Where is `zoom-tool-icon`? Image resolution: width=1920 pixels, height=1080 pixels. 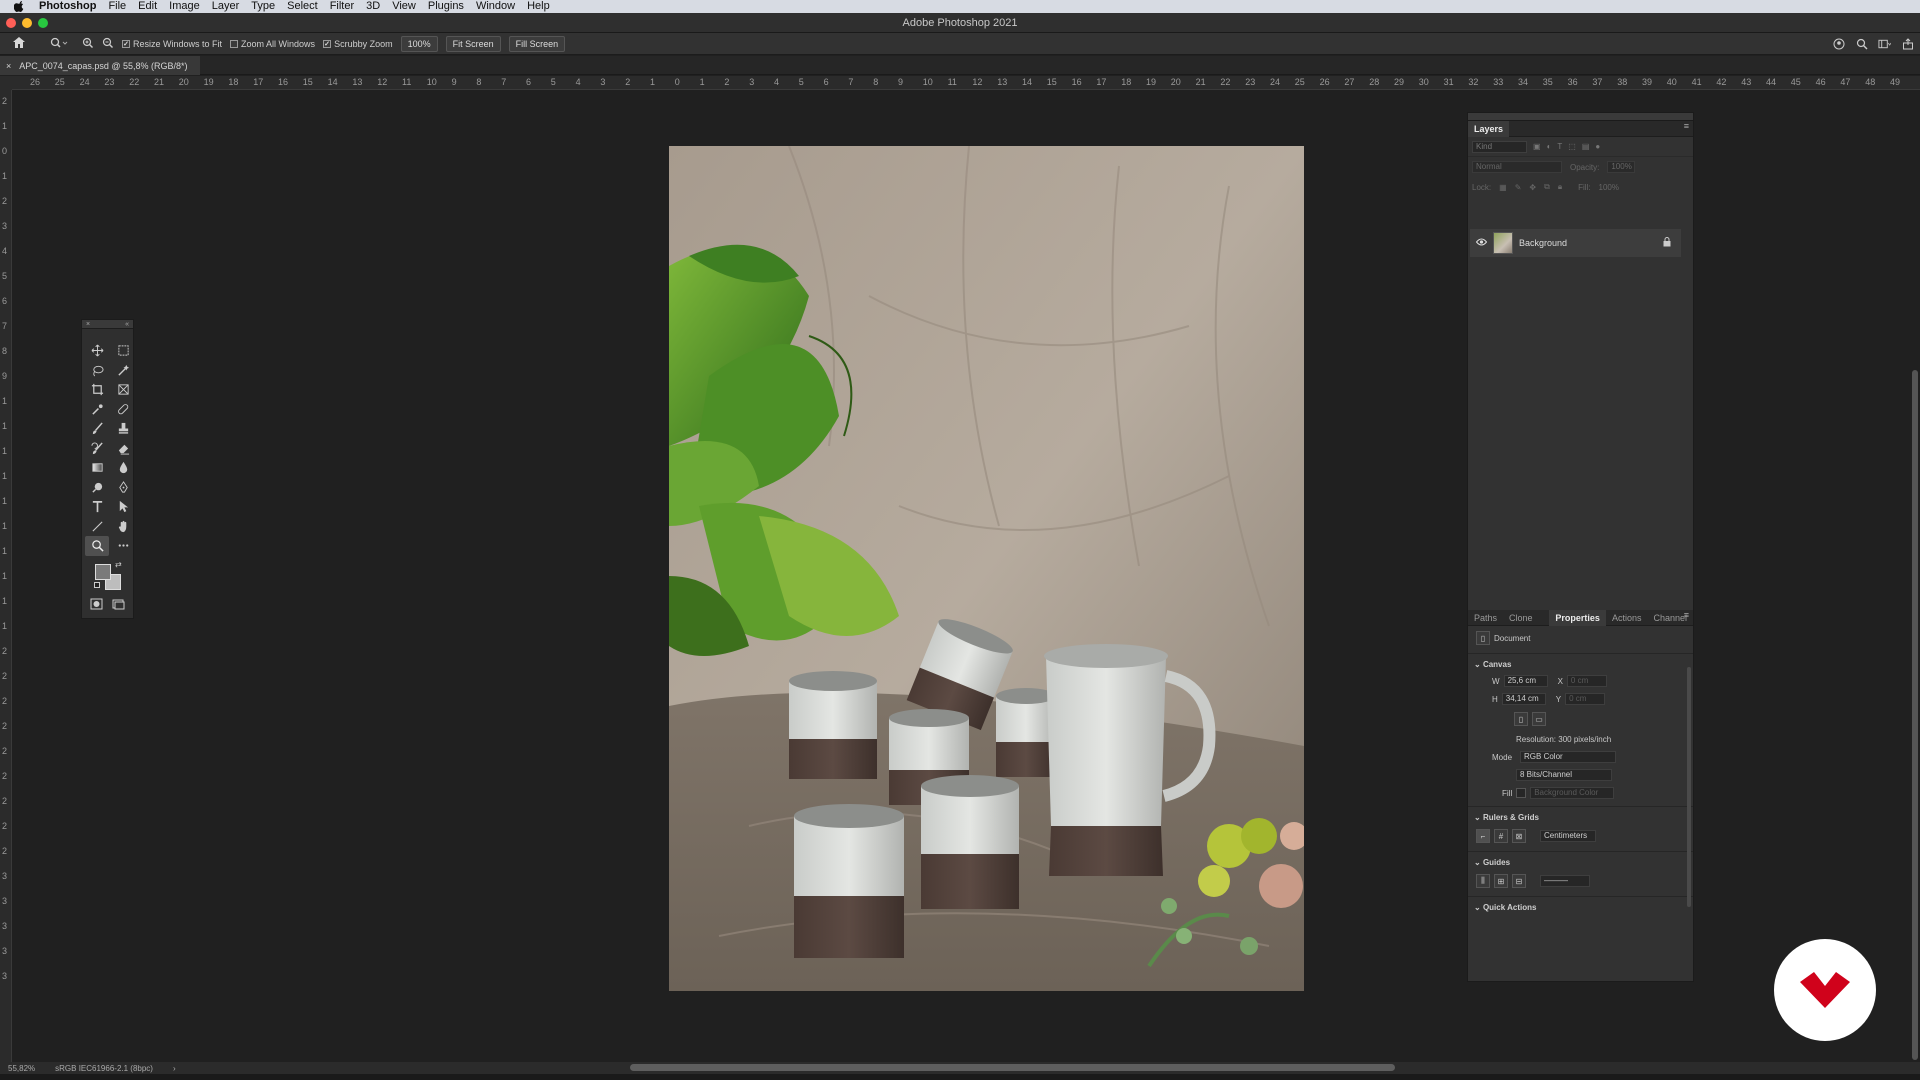
zoom-tool-icon is located at coordinates (97, 546).